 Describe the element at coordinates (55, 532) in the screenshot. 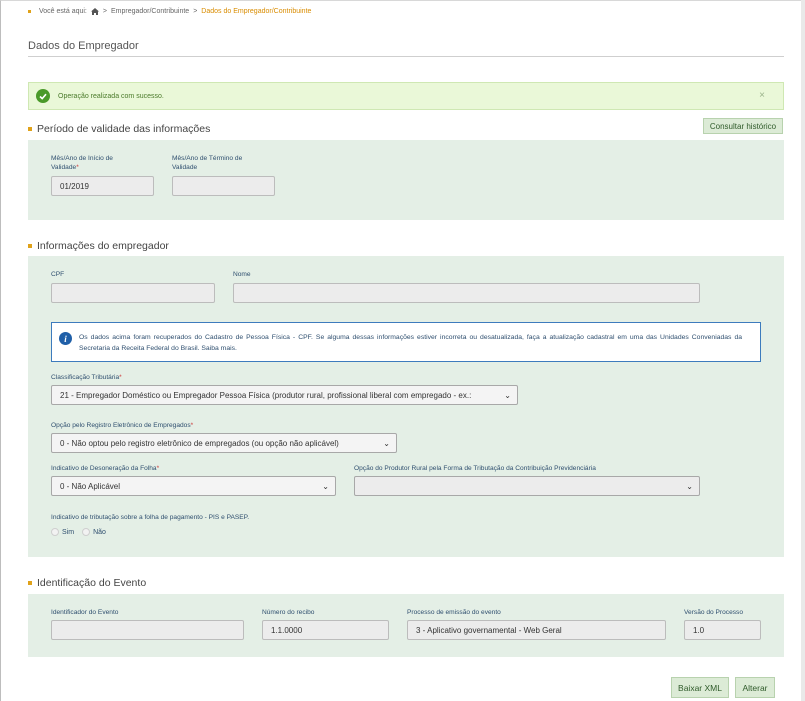

I see `radio-yes` at that location.